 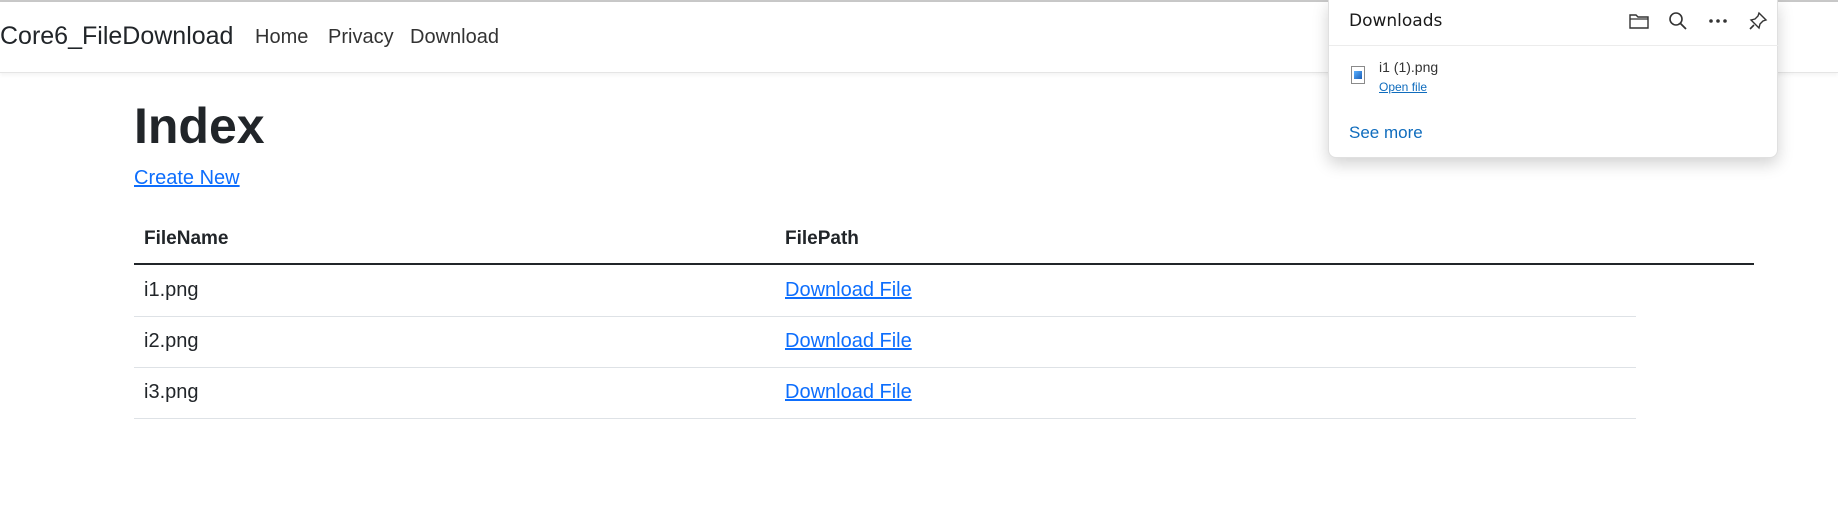 What do you see at coordinates (1758, 21) in the screenshot?
I see `pin-icon` at bounding box center [1758, 21].